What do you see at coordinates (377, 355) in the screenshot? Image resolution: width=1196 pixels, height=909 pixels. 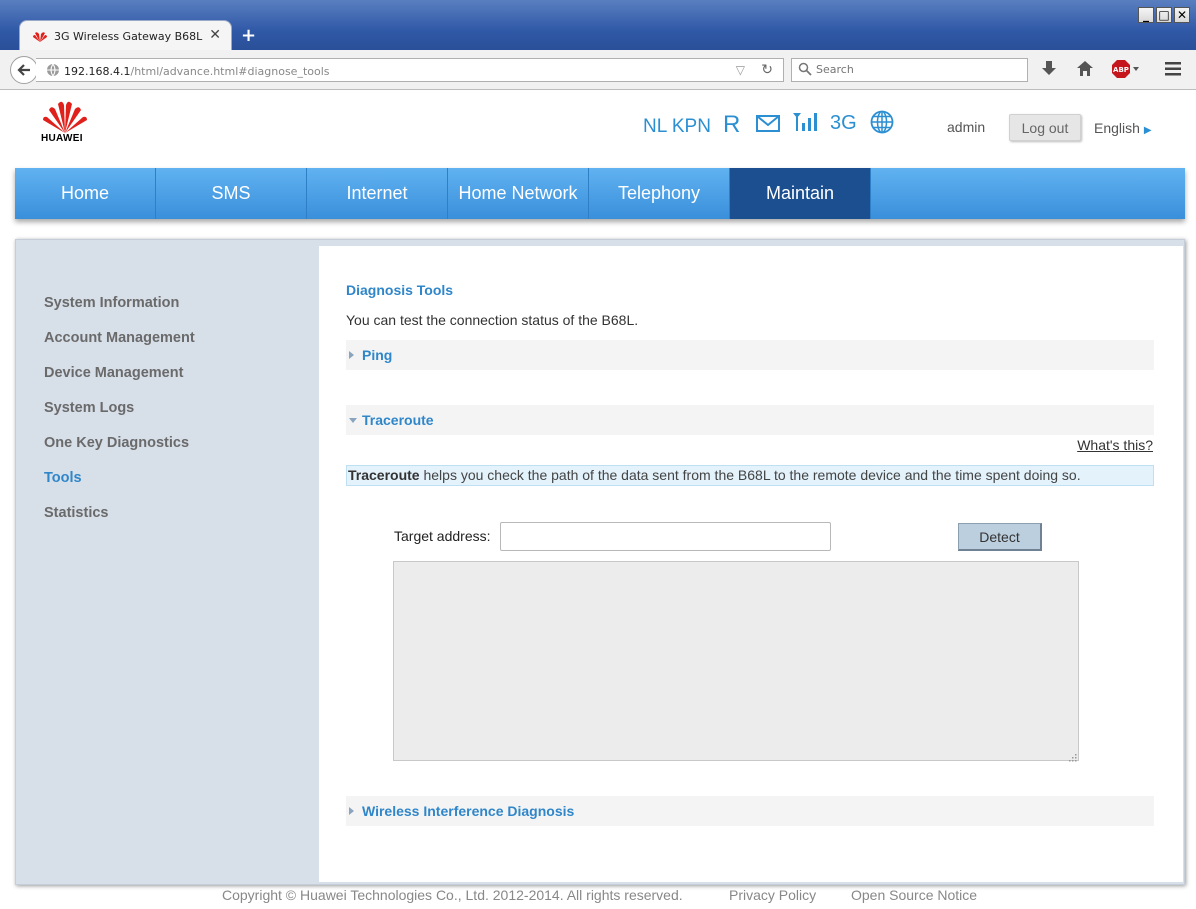 I see `section-ping-label: Ping` at bounding box center [377, 355].